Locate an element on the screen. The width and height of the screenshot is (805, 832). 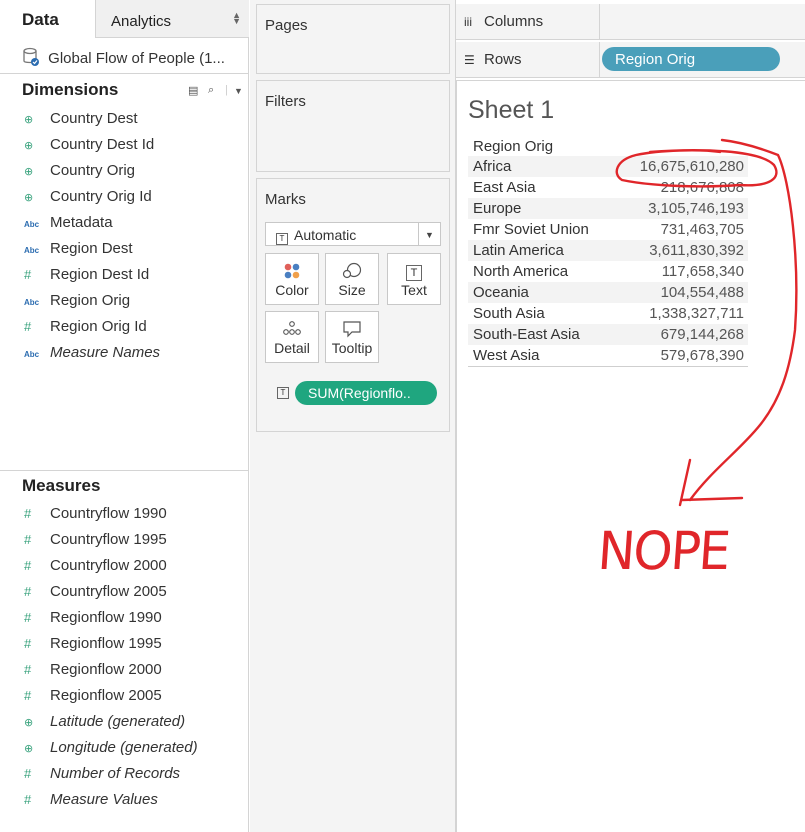
region-orig-pill: Region Orig is located at coordinates (691, 59).